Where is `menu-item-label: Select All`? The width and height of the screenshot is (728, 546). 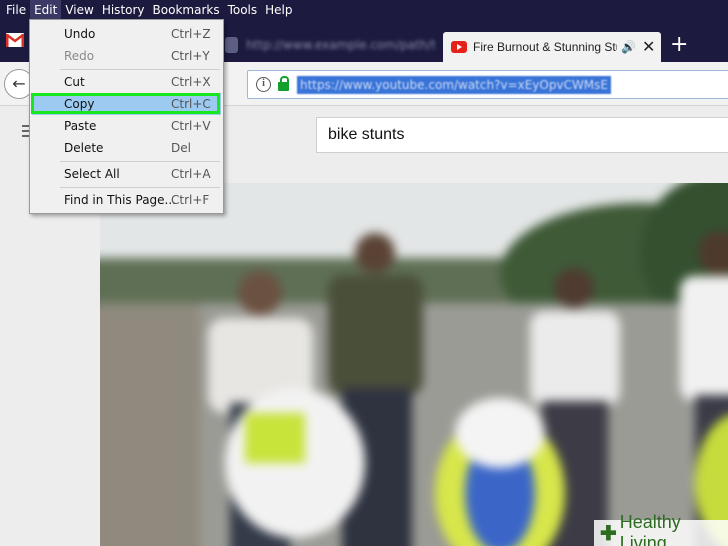 menu-item-label: Select All is located at coordinates (92, 174).